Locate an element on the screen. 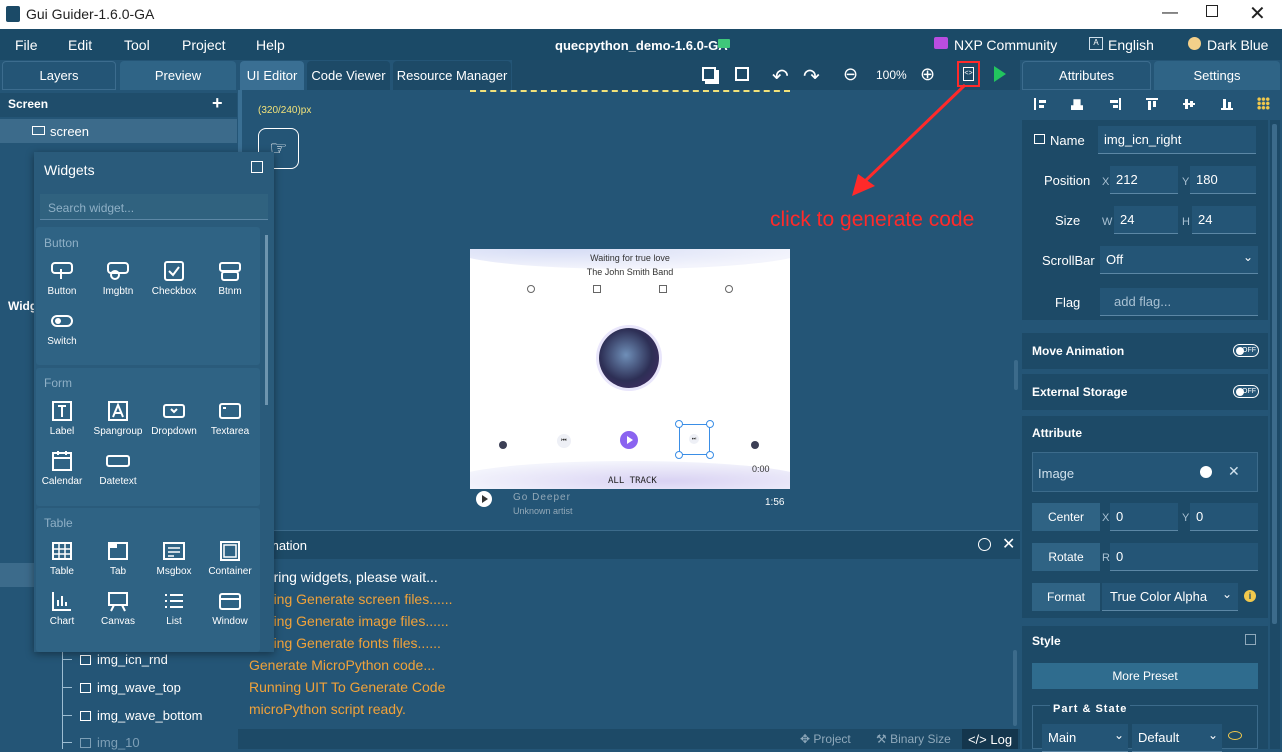 This screenshot has height=752, width=1282. clear-log-icon is located at coordinates (984, 544).